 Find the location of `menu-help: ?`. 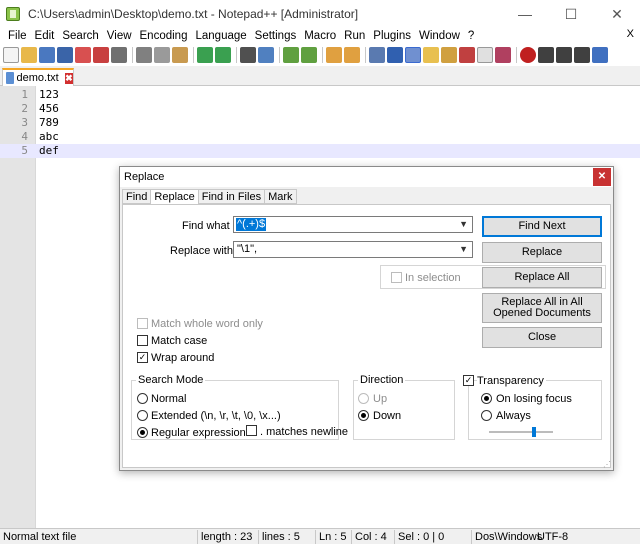

menu-help: ? is located at coordinates (471, 36).